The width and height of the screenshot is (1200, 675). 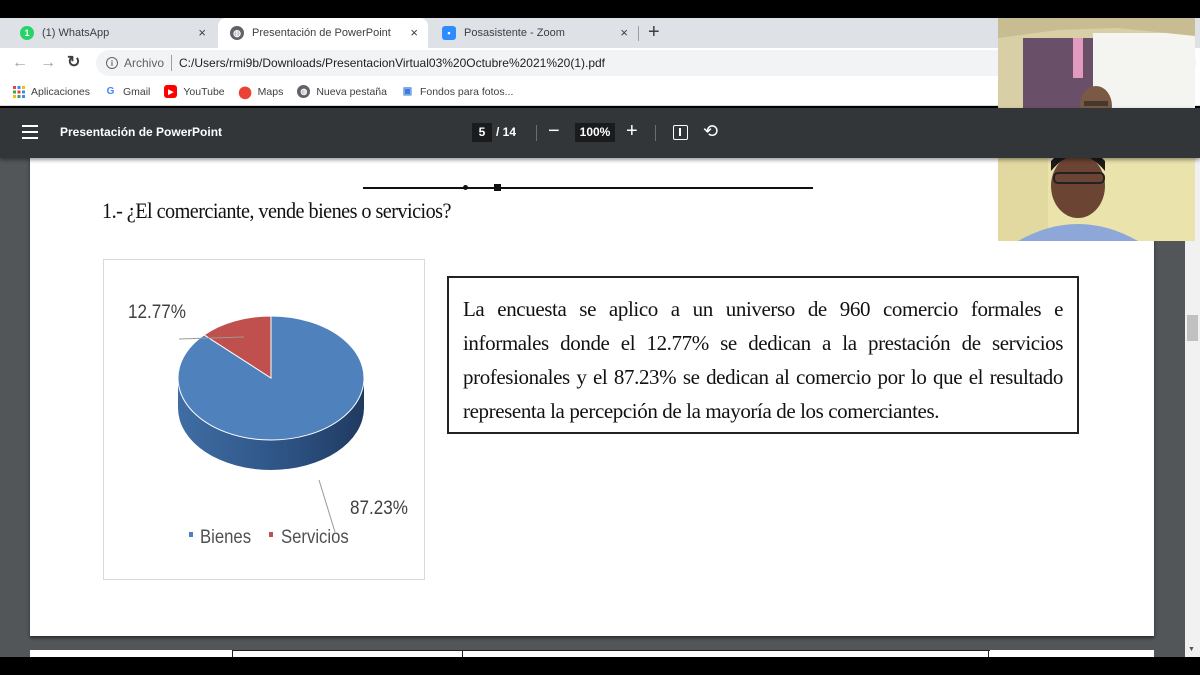 I want to click on tab-presentacion: ◍ Presentación de PowerPoint ×, so click(x=323, y=33).